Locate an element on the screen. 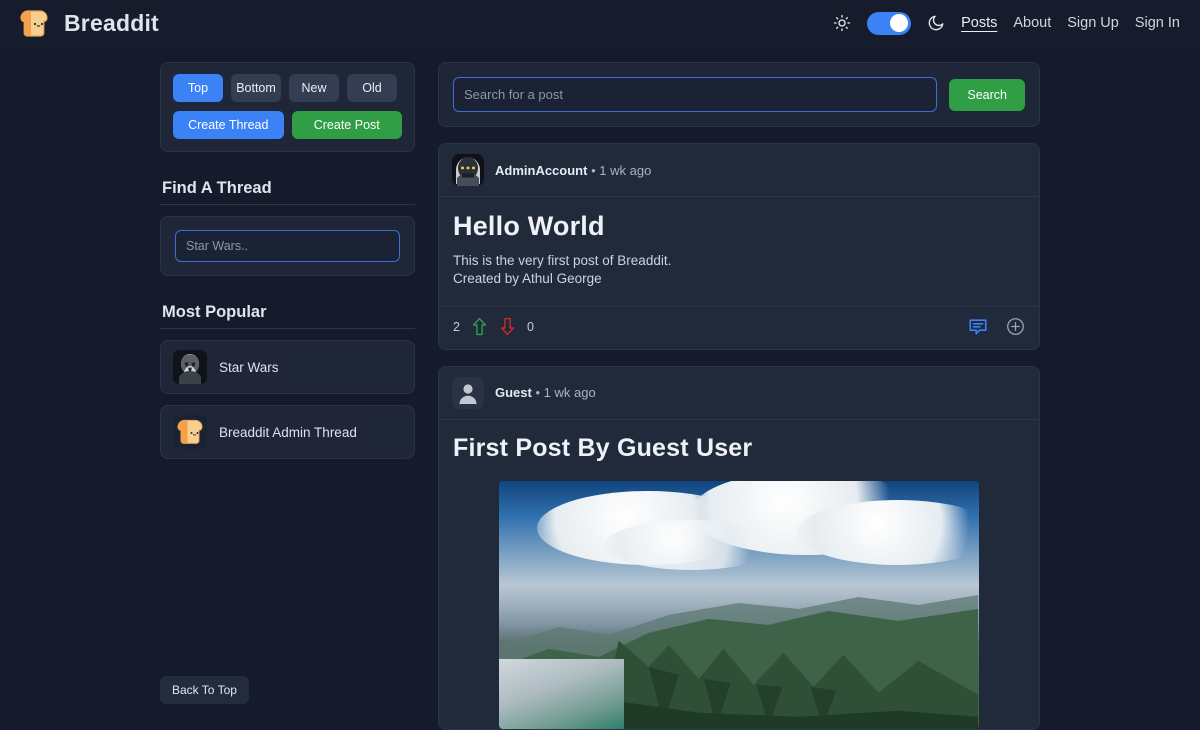 The height and width of the screenshot is (730, 1200). find-thread-panel is located at coordinates (287, 246).